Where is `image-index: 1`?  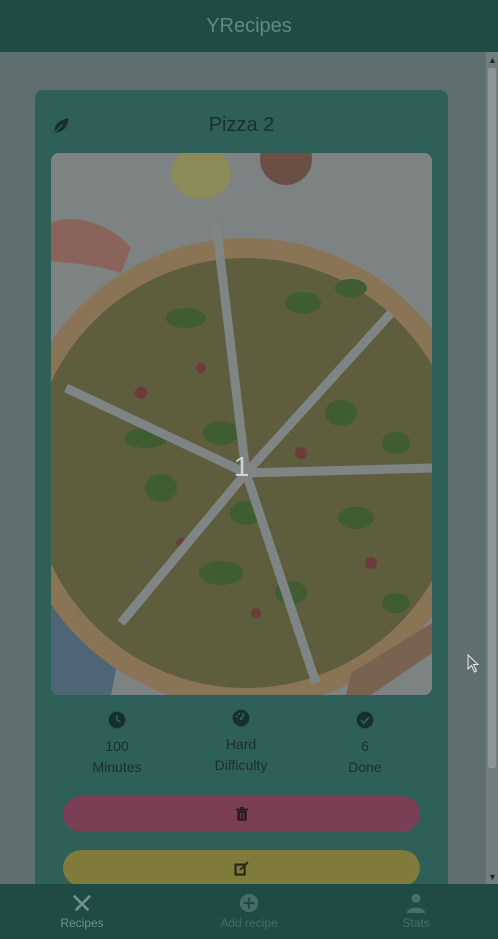
image-index: 1 is located at coordinates (241, 466).